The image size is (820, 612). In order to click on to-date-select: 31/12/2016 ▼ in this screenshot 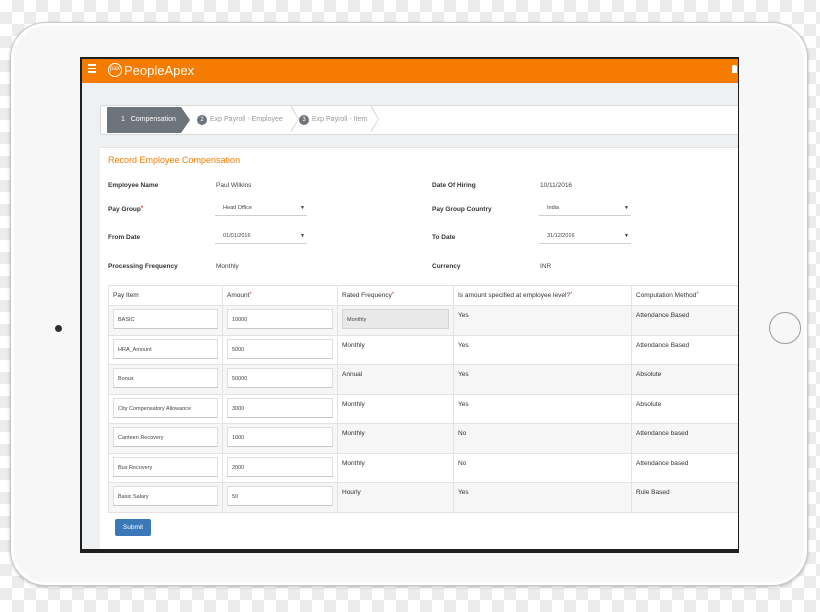, I will do `click(585, 236)`.